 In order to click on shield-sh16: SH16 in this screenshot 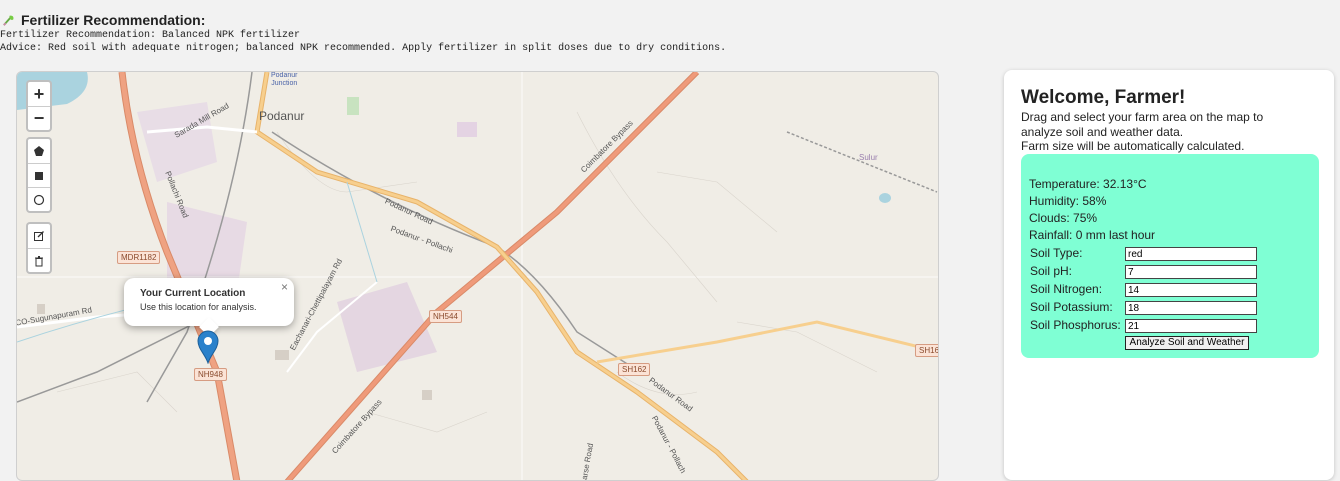, I will do `click(926, 350)`.